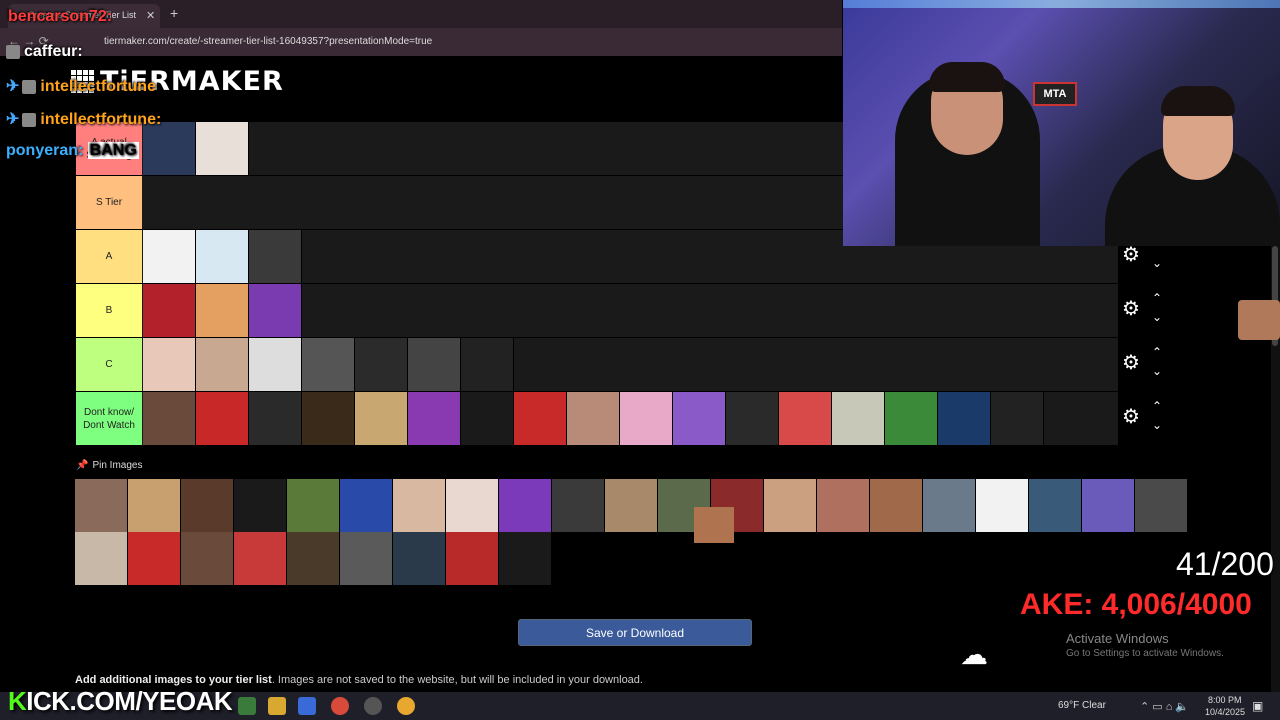 Image resolution: width=1280 pixels, height=720 pixels. Describe the element at coordinates (635, 632) in the screenshot. I see `save-or-download-button: Save or Download` at that location.